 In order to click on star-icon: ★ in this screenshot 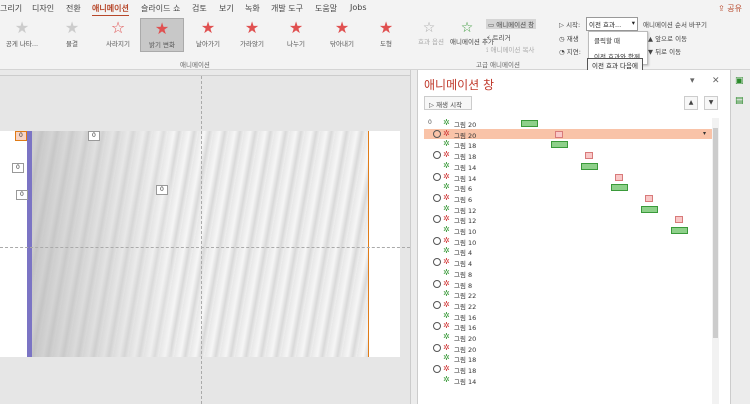, I will do `click(72, 27)`.